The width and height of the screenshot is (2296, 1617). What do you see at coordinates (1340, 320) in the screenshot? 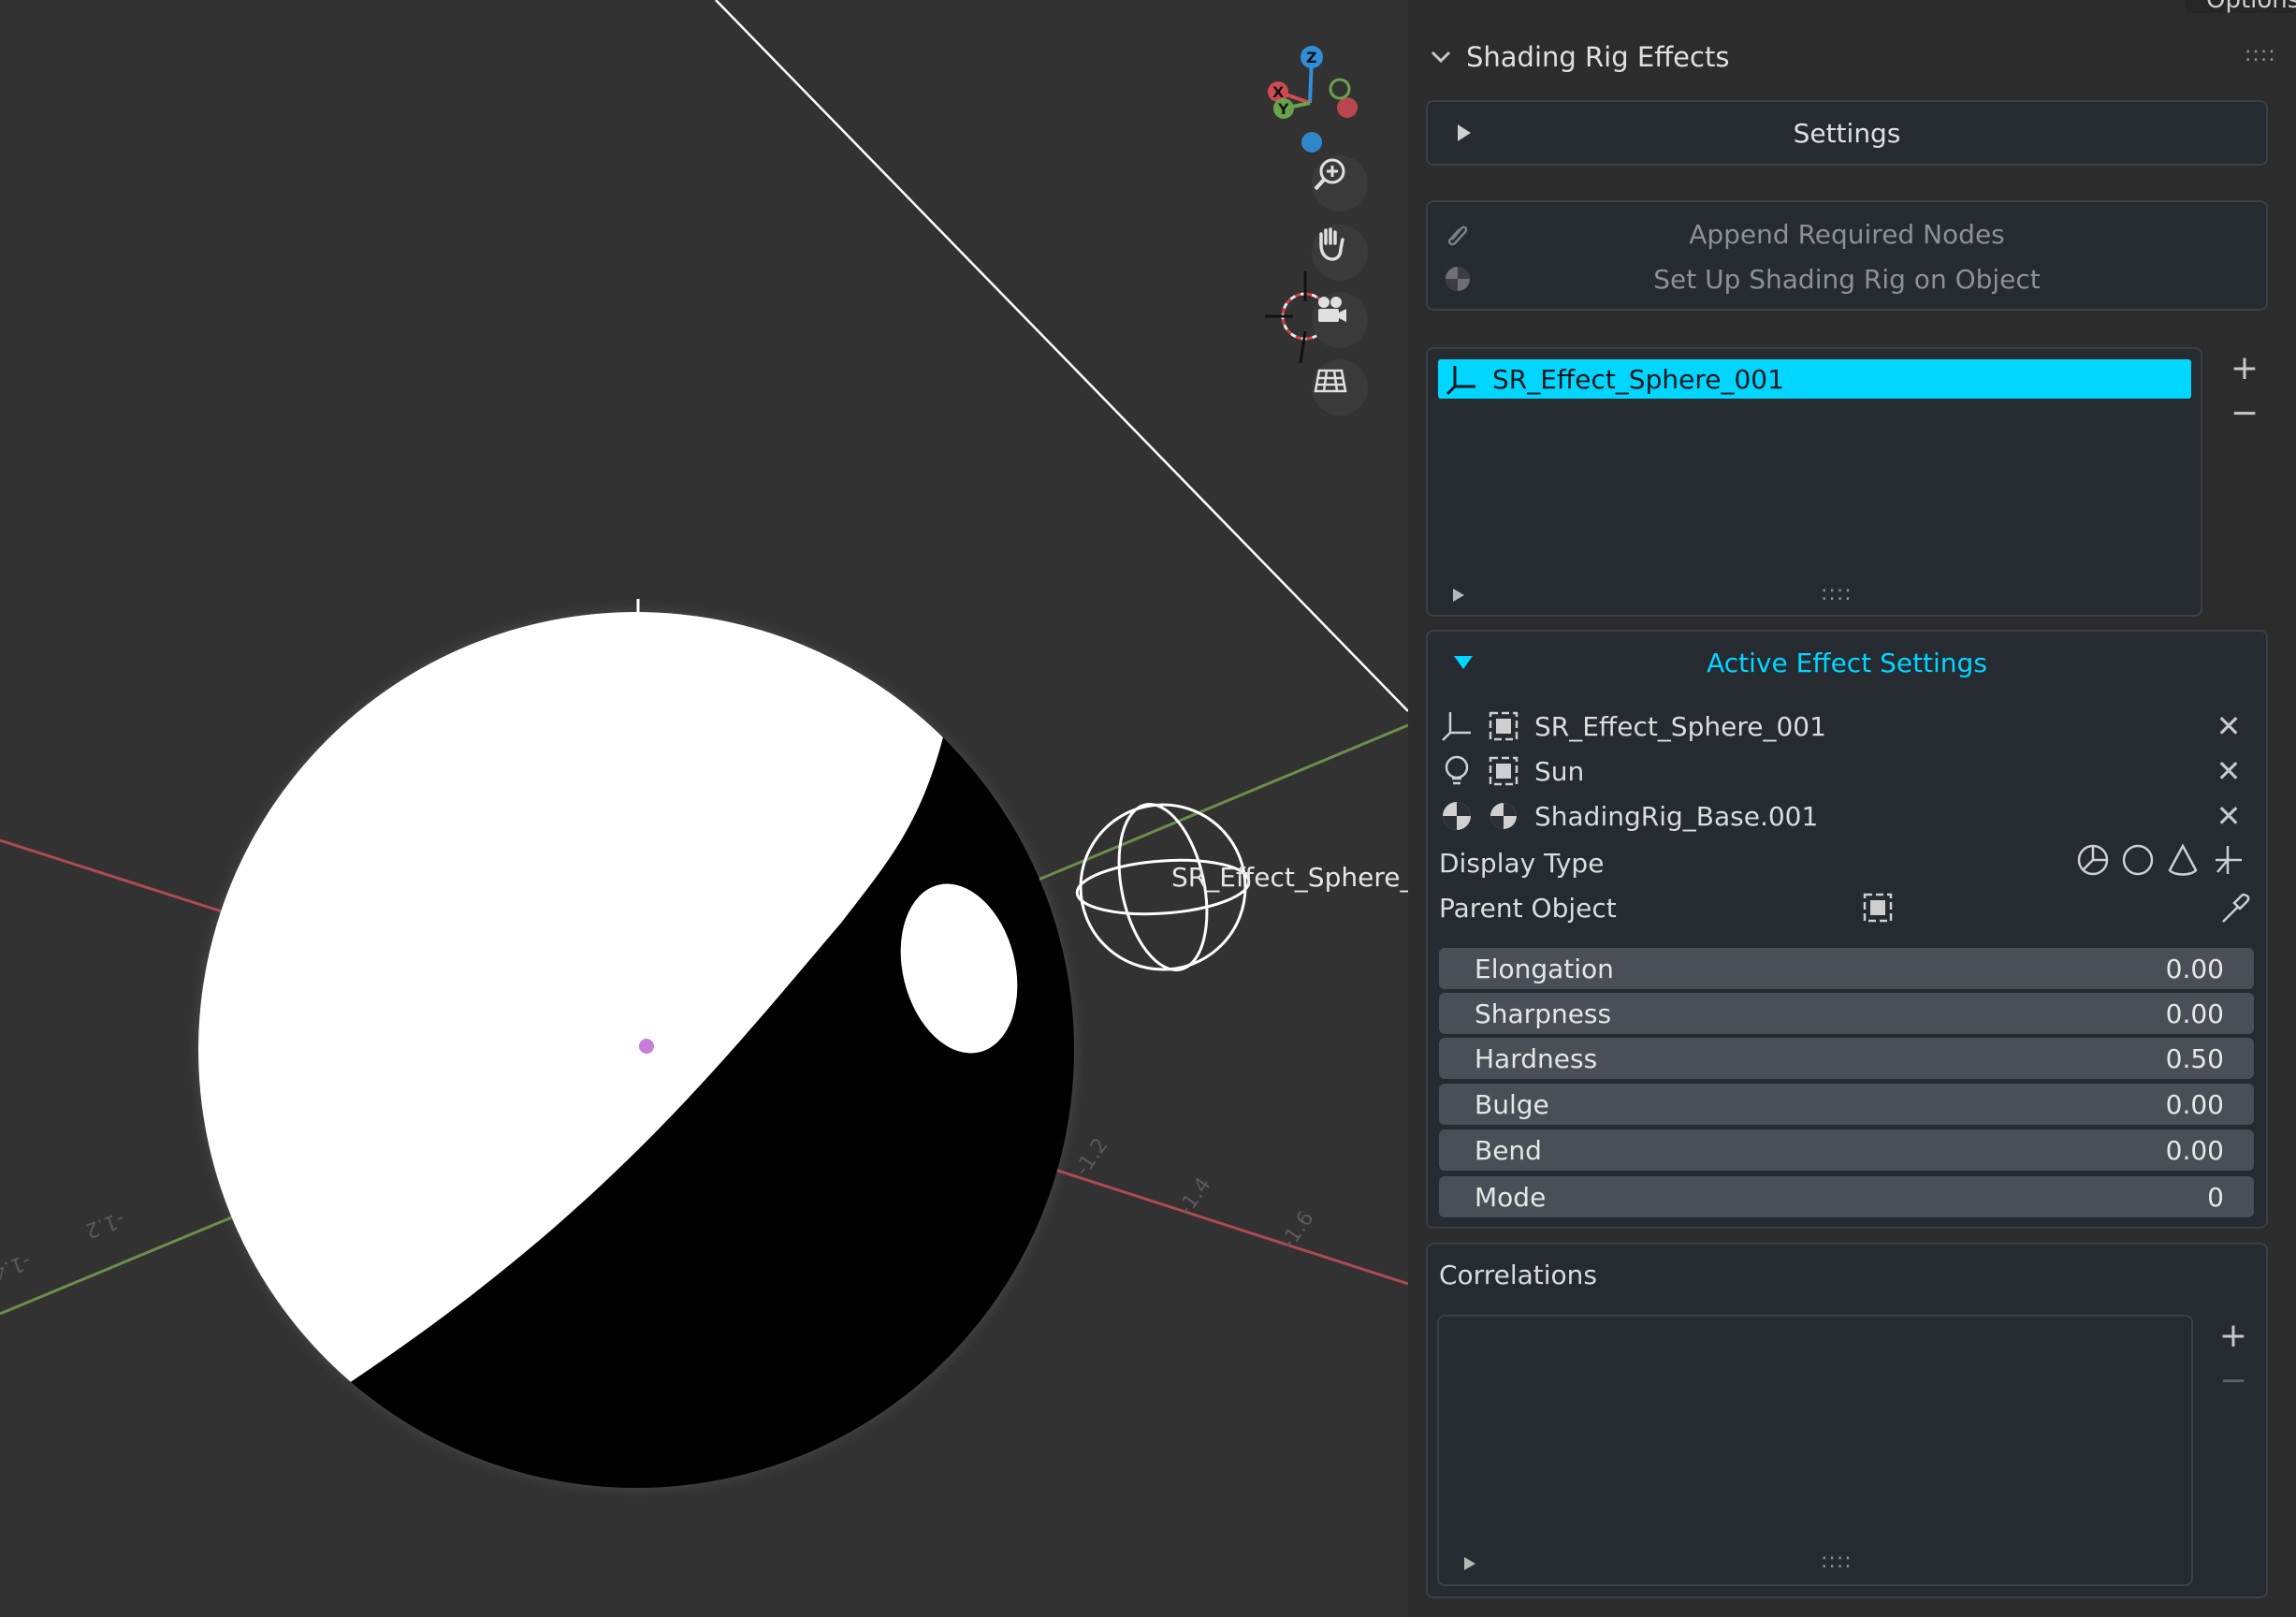
I see `camera-icon` at bounding box center [1340, 320].